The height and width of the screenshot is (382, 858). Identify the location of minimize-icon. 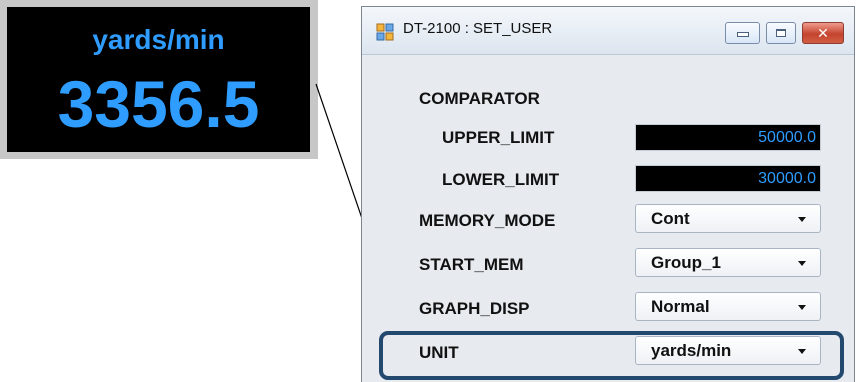
(742, 34).